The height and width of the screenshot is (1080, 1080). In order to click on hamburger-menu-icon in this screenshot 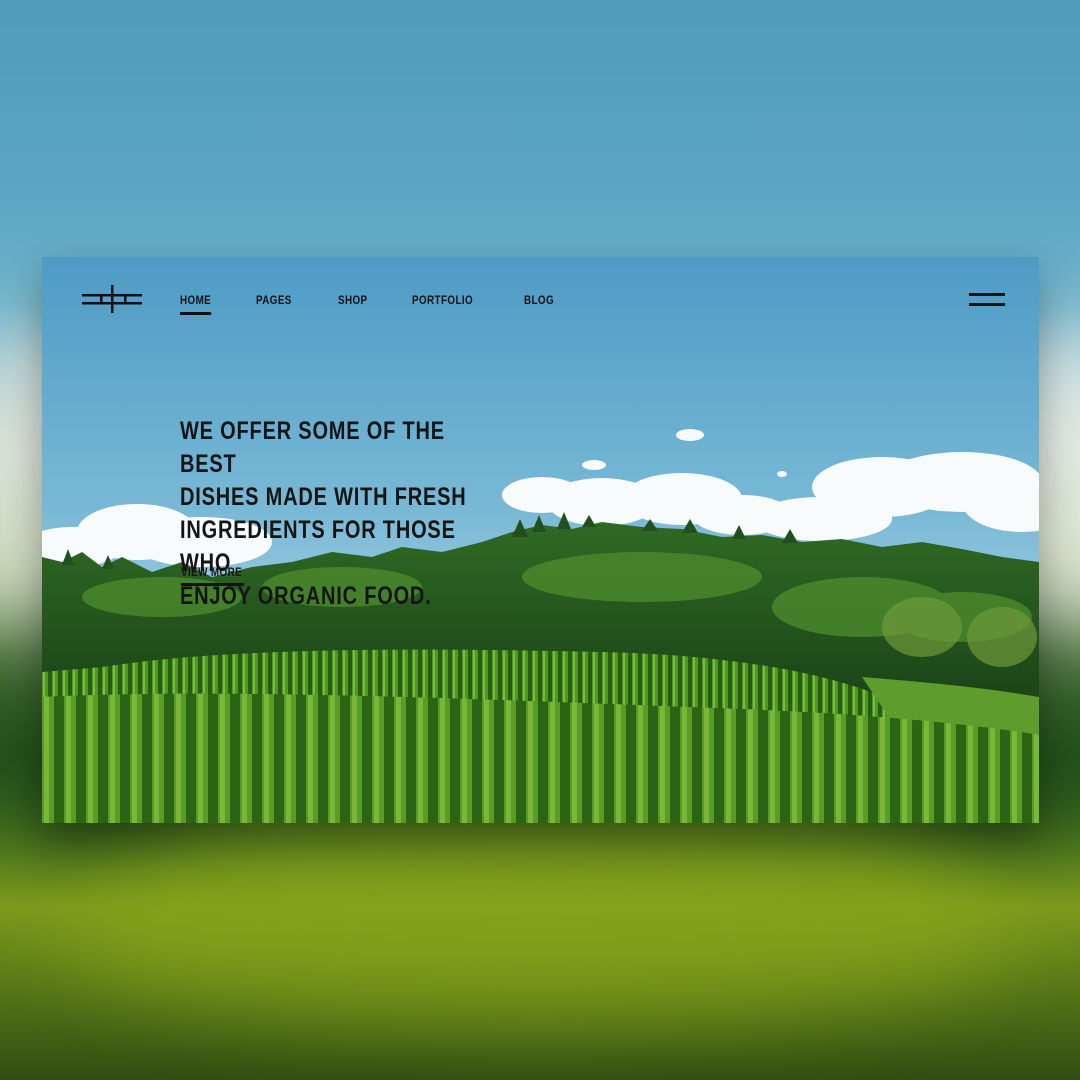, I will do `click(987, 300)`.